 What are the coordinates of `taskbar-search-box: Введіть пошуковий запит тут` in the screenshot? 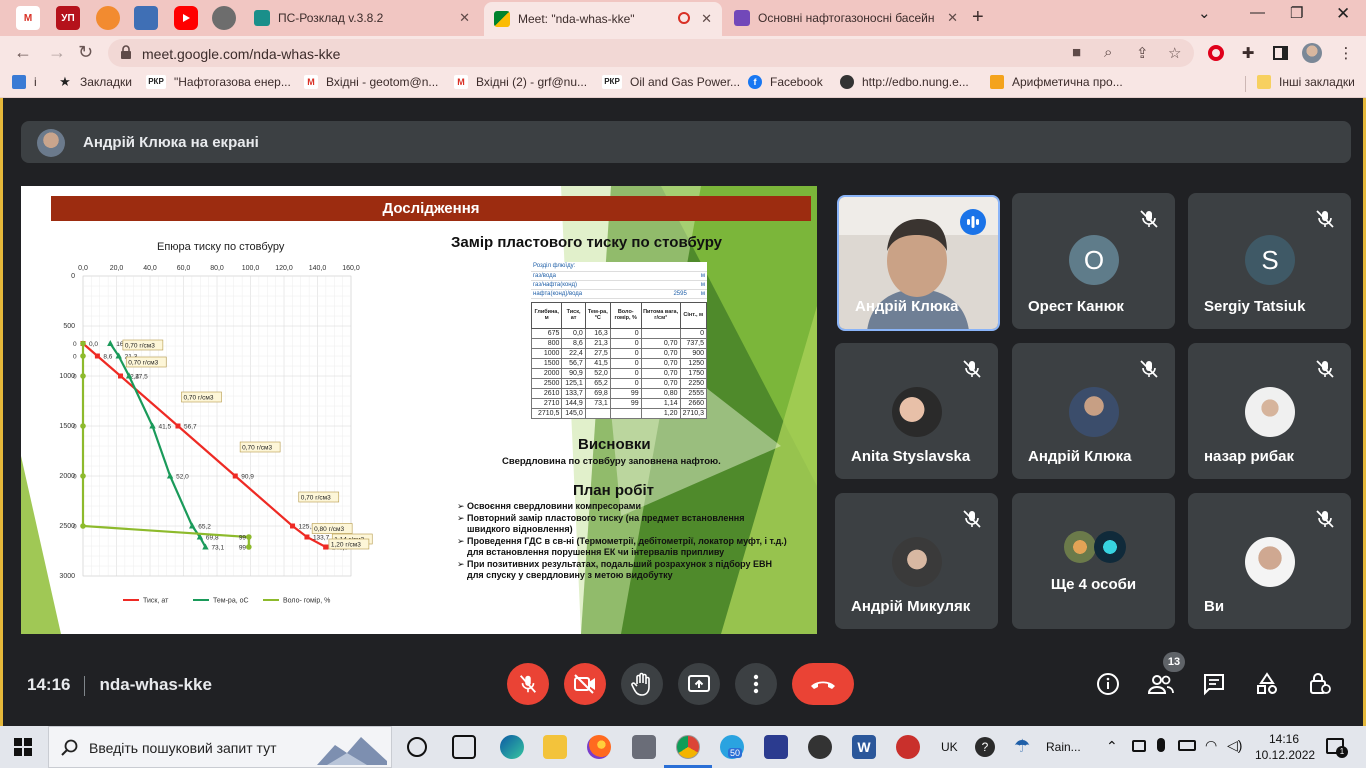 It's located at (220, 747).